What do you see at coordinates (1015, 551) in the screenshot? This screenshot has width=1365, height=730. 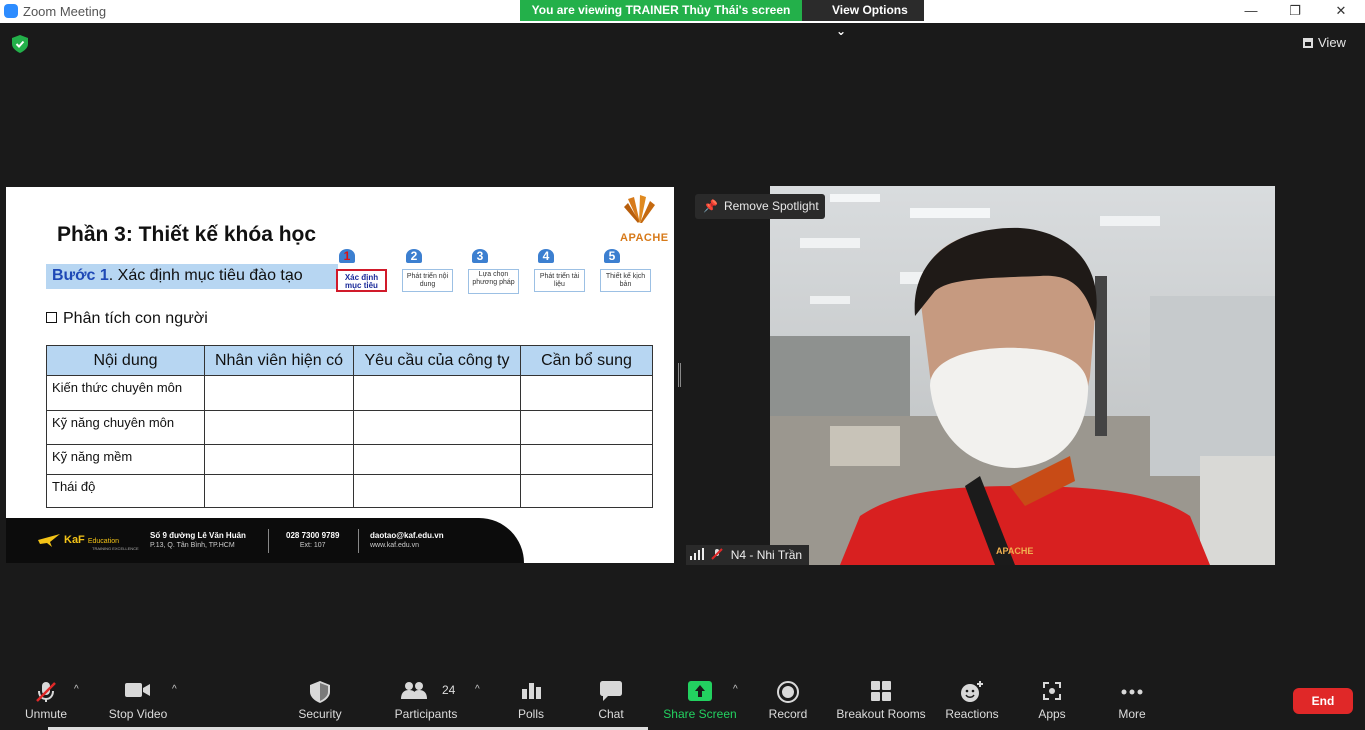 I see `shirt-logo-text: APACHE` at bounding box center [1015, 551].